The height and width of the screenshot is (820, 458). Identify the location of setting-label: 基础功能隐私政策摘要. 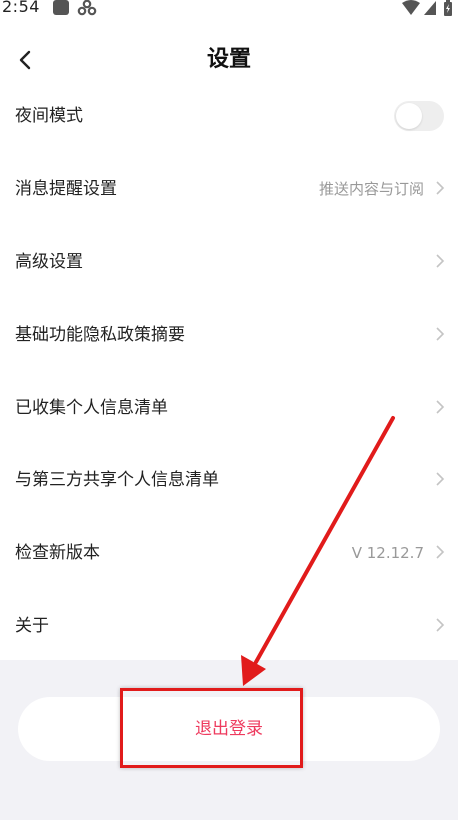
(100, 334).